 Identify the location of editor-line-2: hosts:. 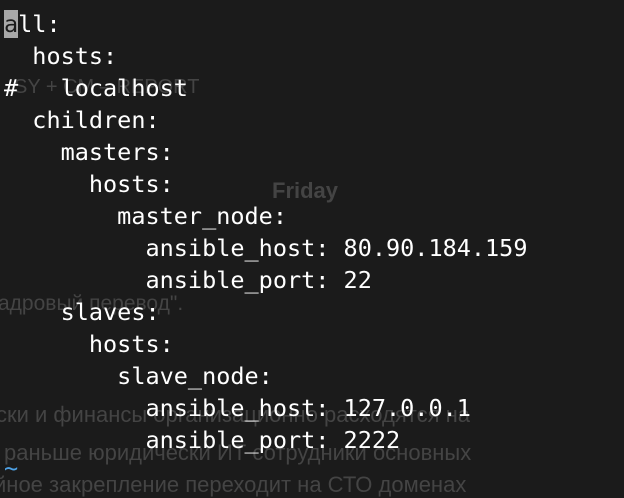
(61, 56).